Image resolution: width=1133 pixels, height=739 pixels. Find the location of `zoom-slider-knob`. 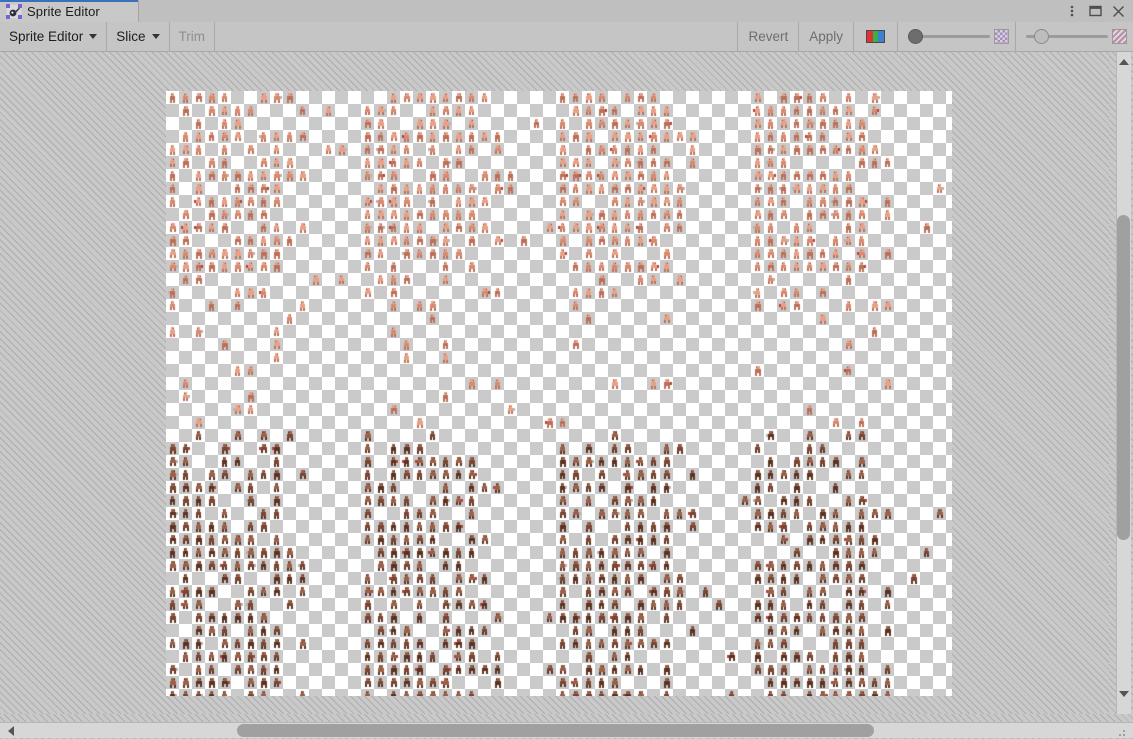

zoom-slider-knob is located at coordinates (1041, 36).